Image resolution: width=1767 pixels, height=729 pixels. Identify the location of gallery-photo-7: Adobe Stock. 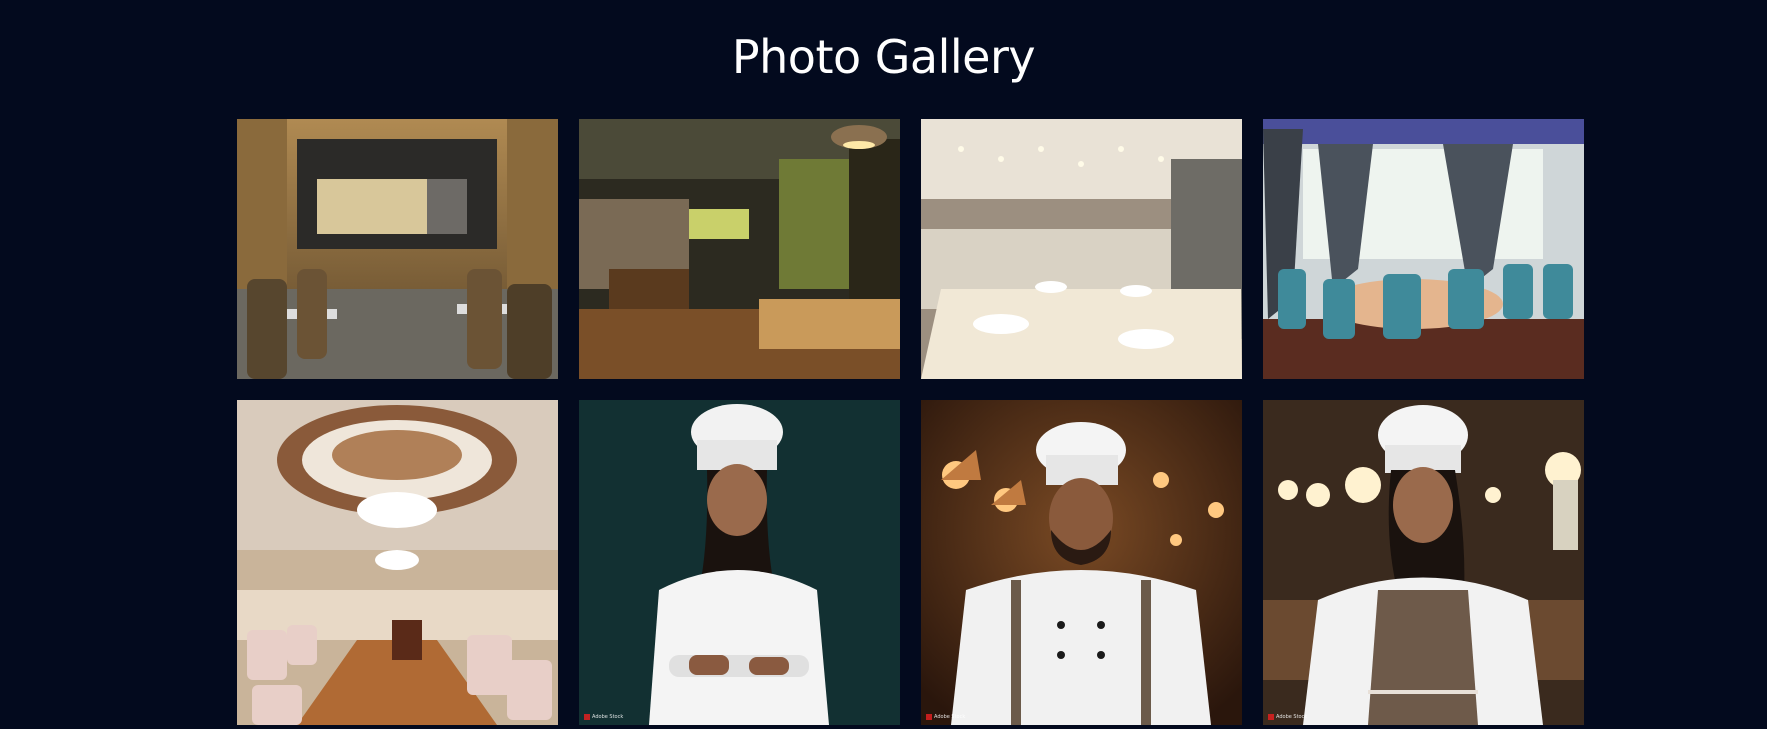
(1081, 562).